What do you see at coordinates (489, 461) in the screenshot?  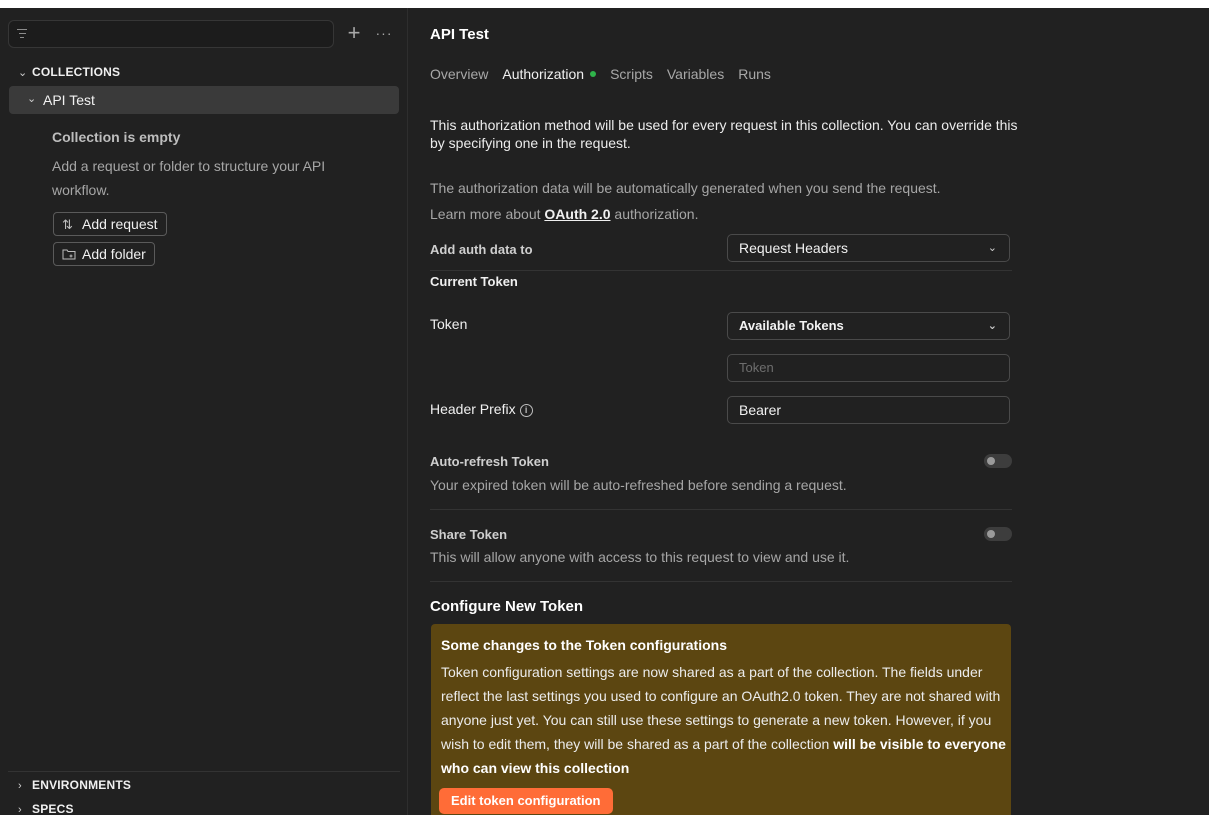 I see `auto-refresh-title: Auto-refresh Token` at bounding box center [489, 461].